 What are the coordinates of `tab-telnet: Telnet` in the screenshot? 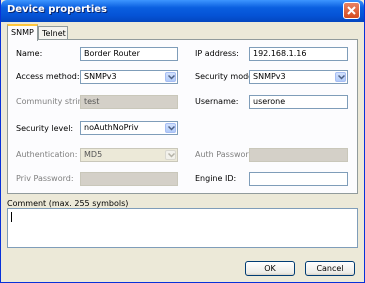 It's located at (53, 33).